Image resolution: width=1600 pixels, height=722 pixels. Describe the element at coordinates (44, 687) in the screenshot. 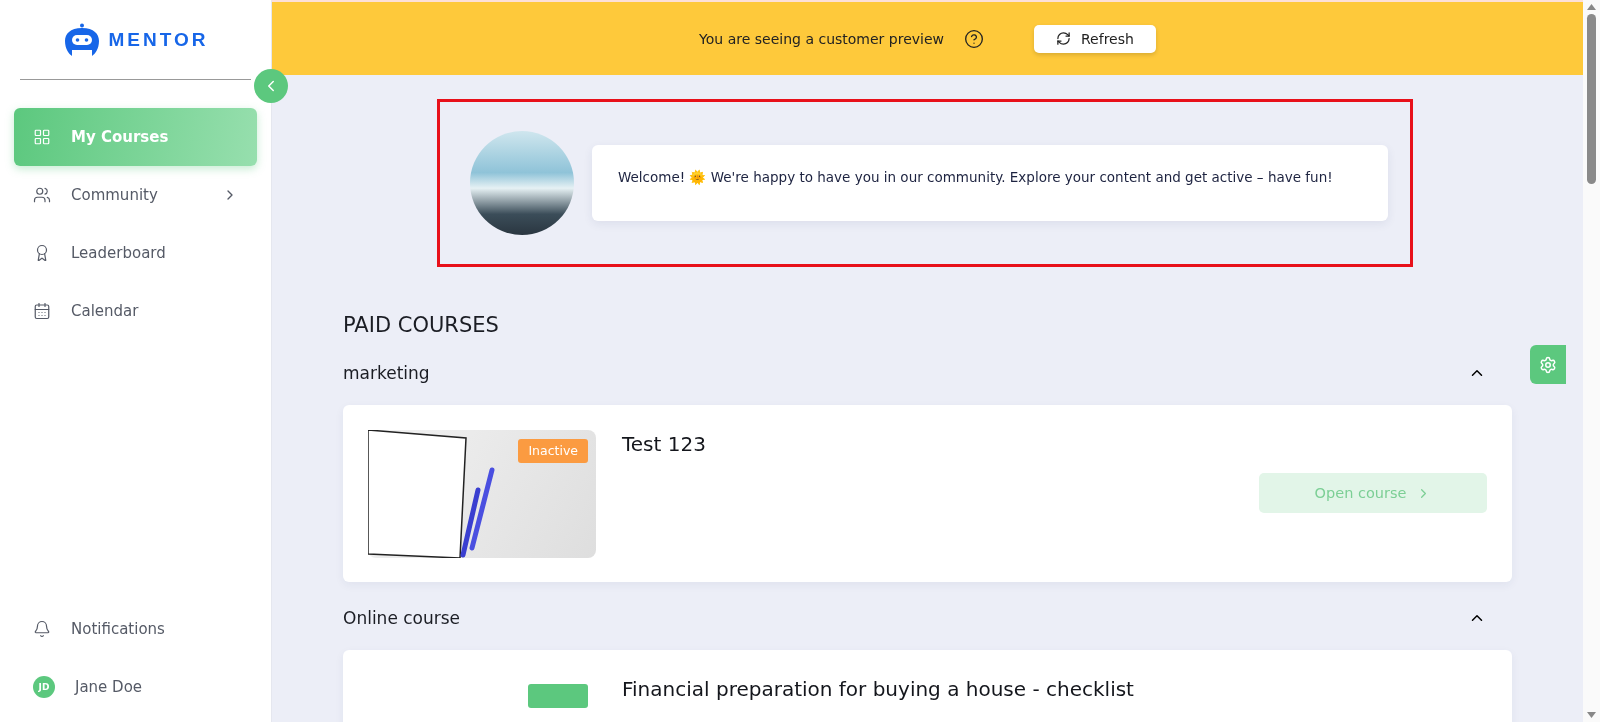

I see `avatar-initials: JD` at that location.